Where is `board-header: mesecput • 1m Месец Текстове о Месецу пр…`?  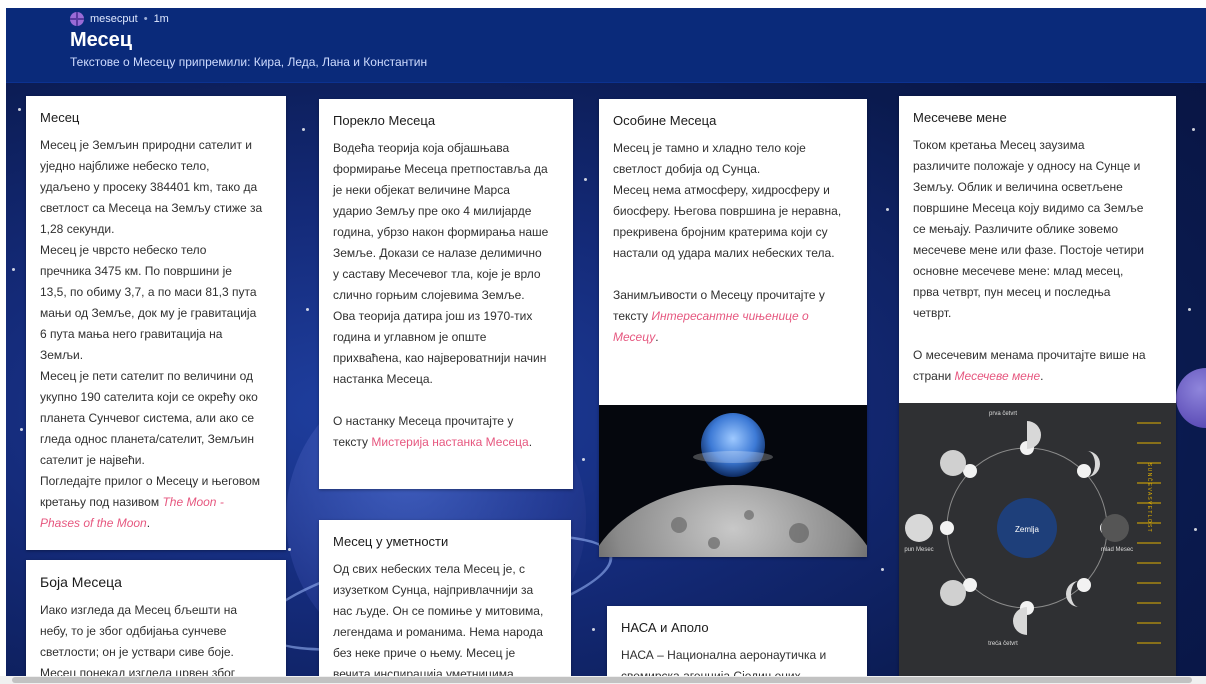
board-header: mesecput • 1m Месец Текстове о Месецу пр… is located at coordinates (606, 45).